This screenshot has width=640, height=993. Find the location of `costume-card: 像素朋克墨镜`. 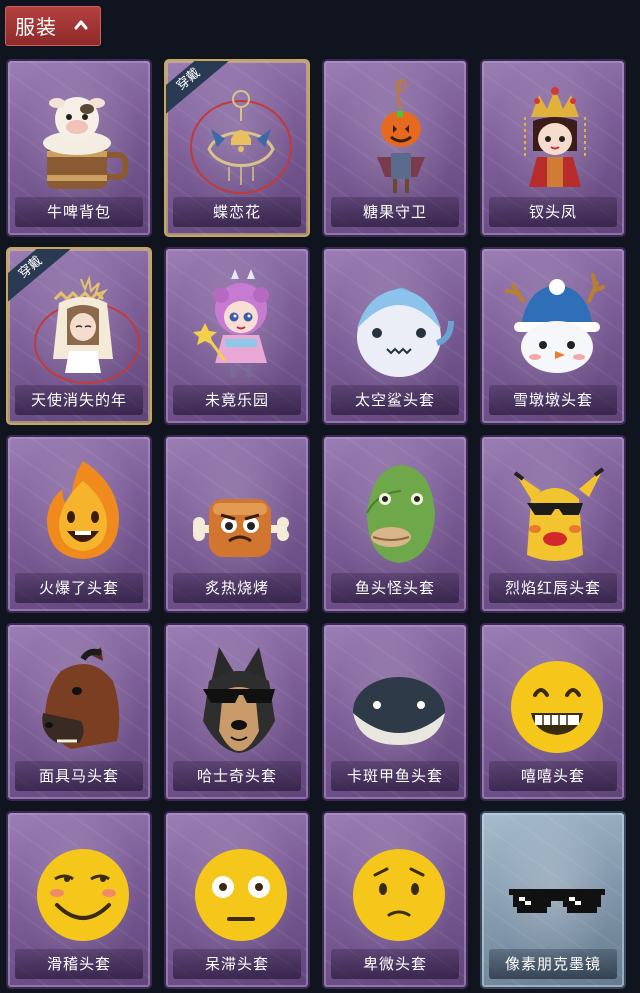

costume-card: 像素朋克墨镜 is located at coordinates (553, 900).